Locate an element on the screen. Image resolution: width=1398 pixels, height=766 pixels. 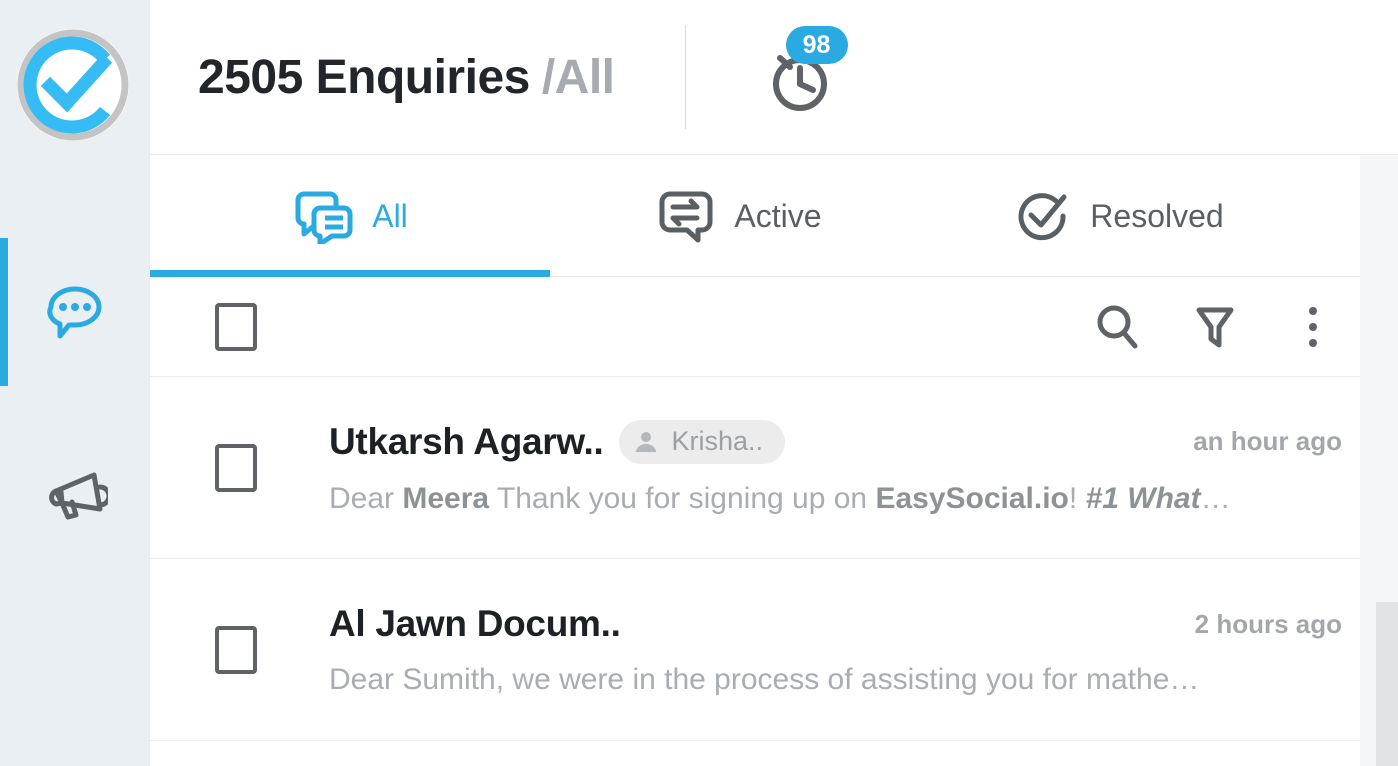
check-circle-icon is located at coordinates (1042, 217).